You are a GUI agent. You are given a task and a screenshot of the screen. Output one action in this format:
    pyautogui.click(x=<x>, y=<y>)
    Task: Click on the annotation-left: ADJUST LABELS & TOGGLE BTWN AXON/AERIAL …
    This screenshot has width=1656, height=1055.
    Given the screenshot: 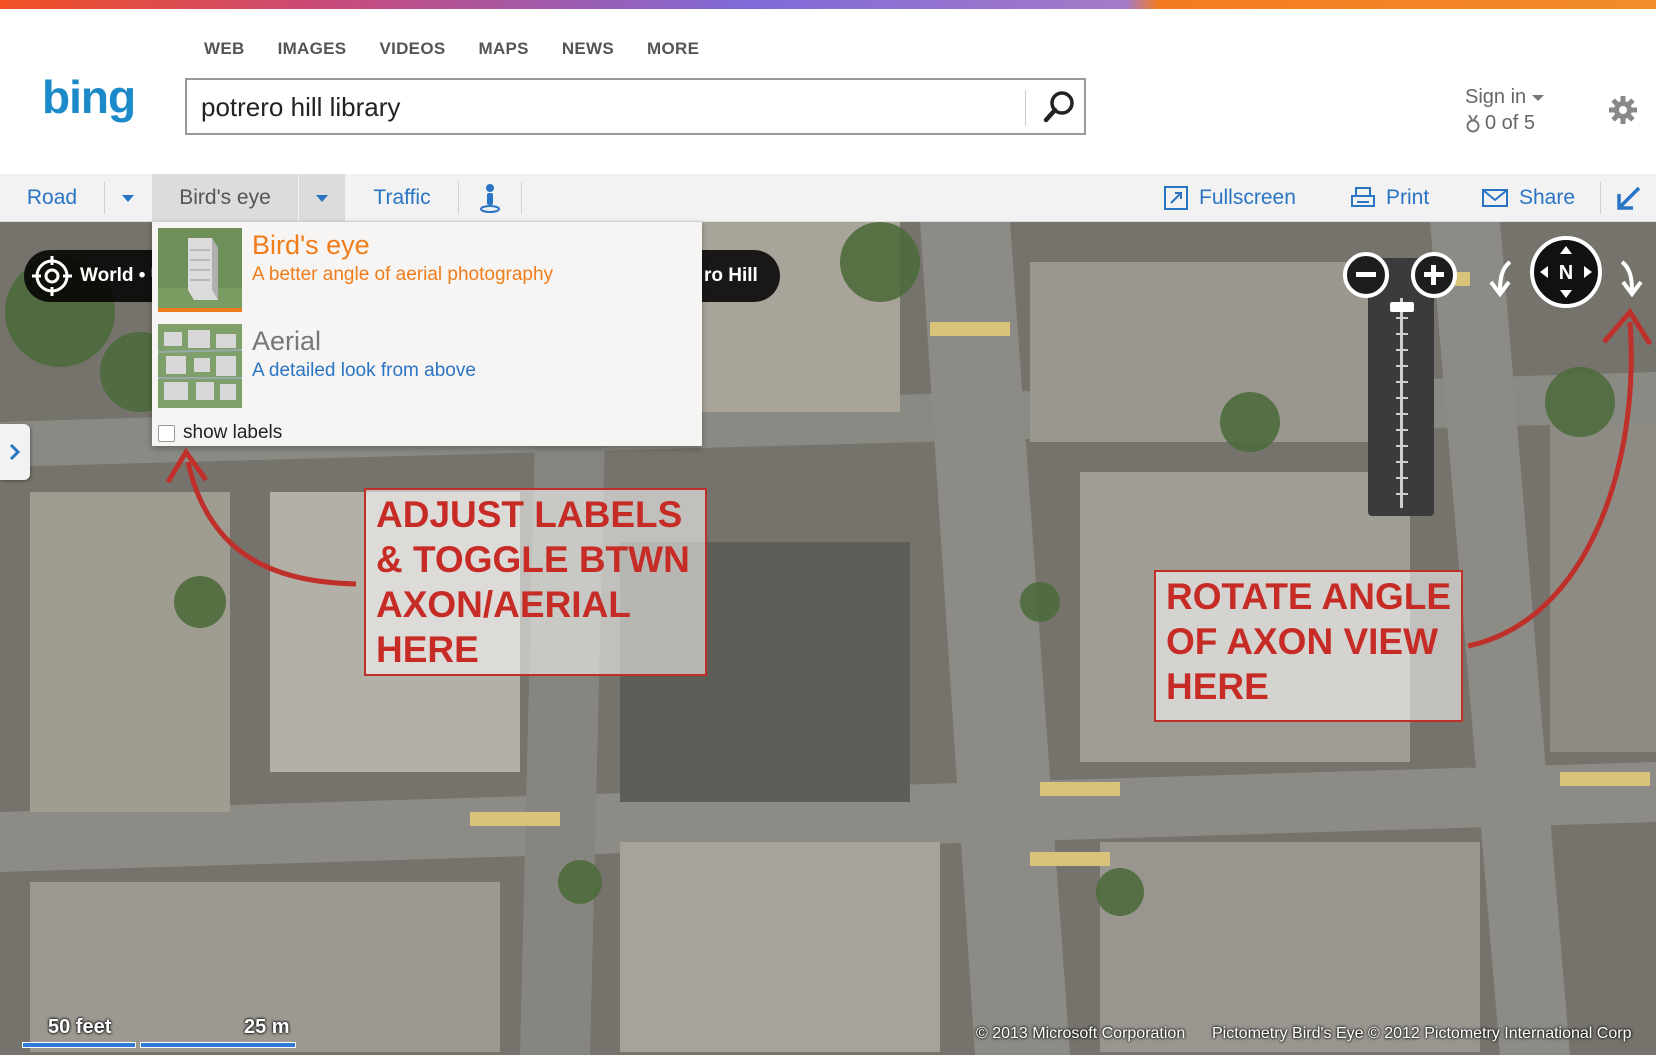 What is the action you would take?
    pyautogui.click(x=535, y=582)
    